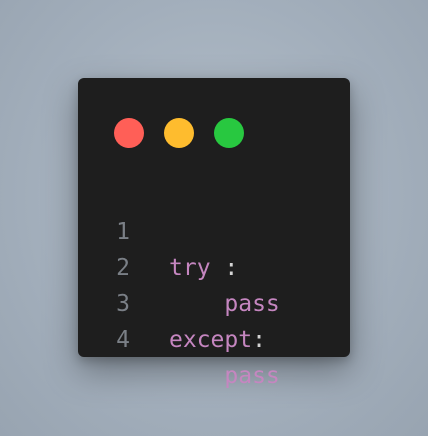  Describe the element at coordinates (123, 340) in the screenshot. I see `line-number: 4` at that location.